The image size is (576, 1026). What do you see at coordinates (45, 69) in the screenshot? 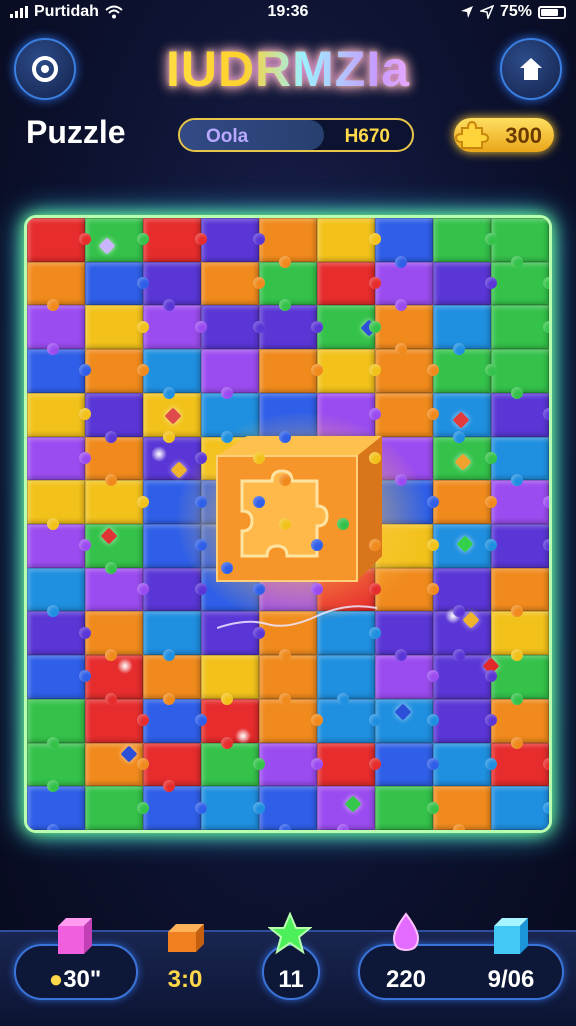
I see `back-button` at bounding box center [45, 69].